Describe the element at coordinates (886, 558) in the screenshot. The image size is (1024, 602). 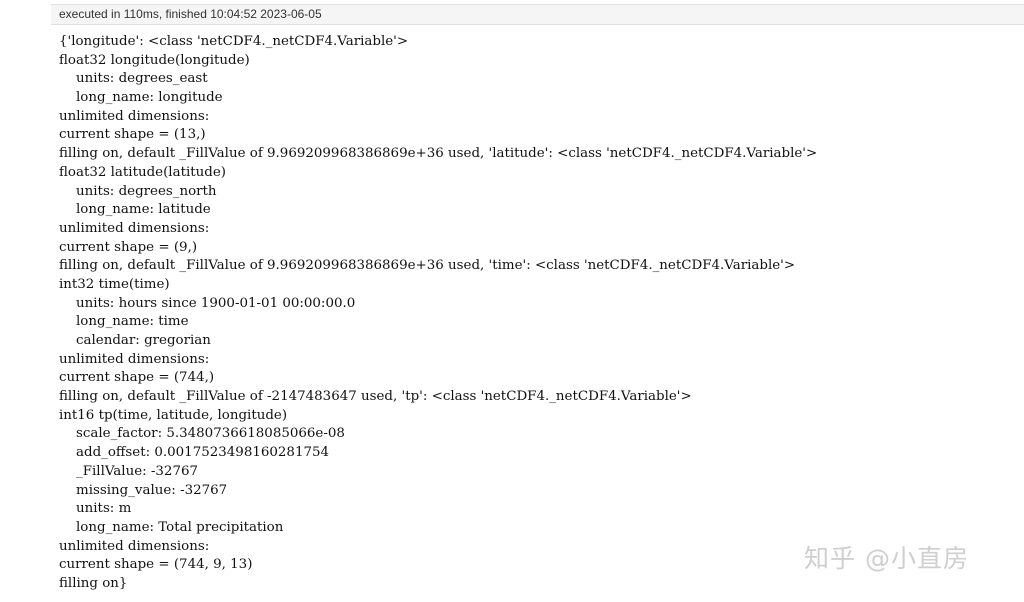
I see `watermark: 知乎 @小直房` at that location.